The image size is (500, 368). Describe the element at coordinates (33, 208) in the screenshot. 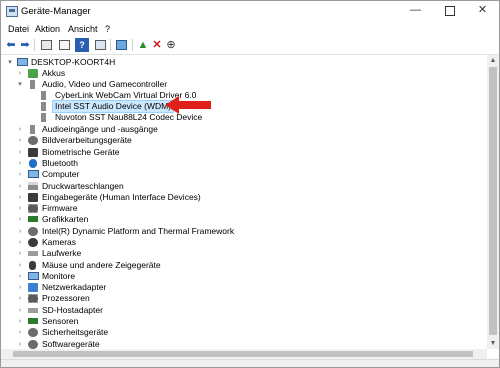

I see `firmware-icon` at that location.